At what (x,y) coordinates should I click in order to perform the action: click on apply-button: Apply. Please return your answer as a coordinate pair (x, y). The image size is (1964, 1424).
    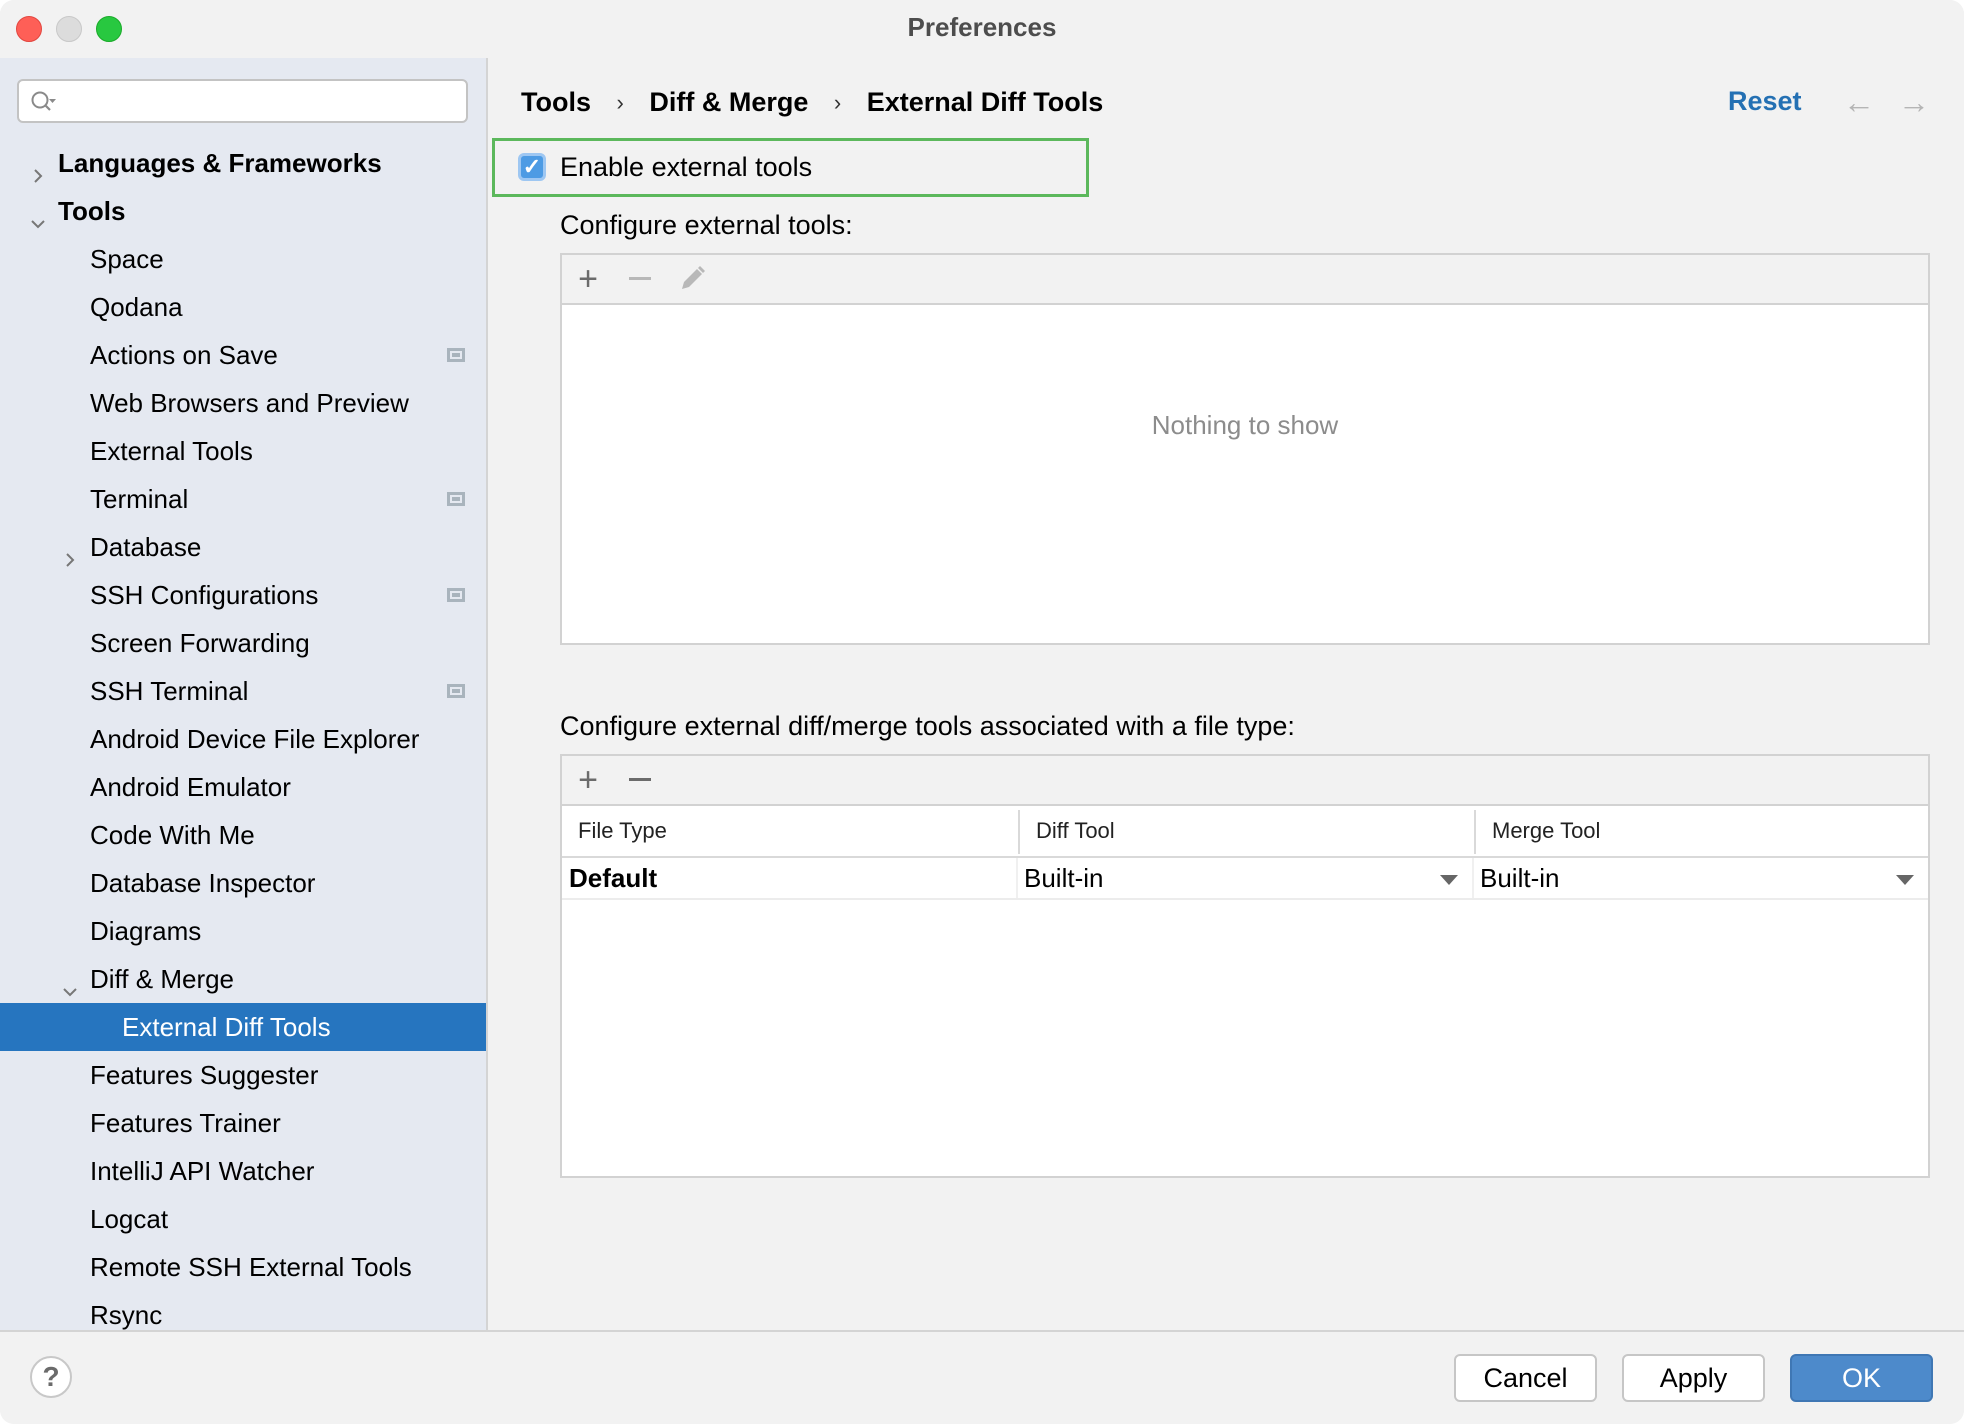
    Looking at the image, I should click on (1693, 1378).